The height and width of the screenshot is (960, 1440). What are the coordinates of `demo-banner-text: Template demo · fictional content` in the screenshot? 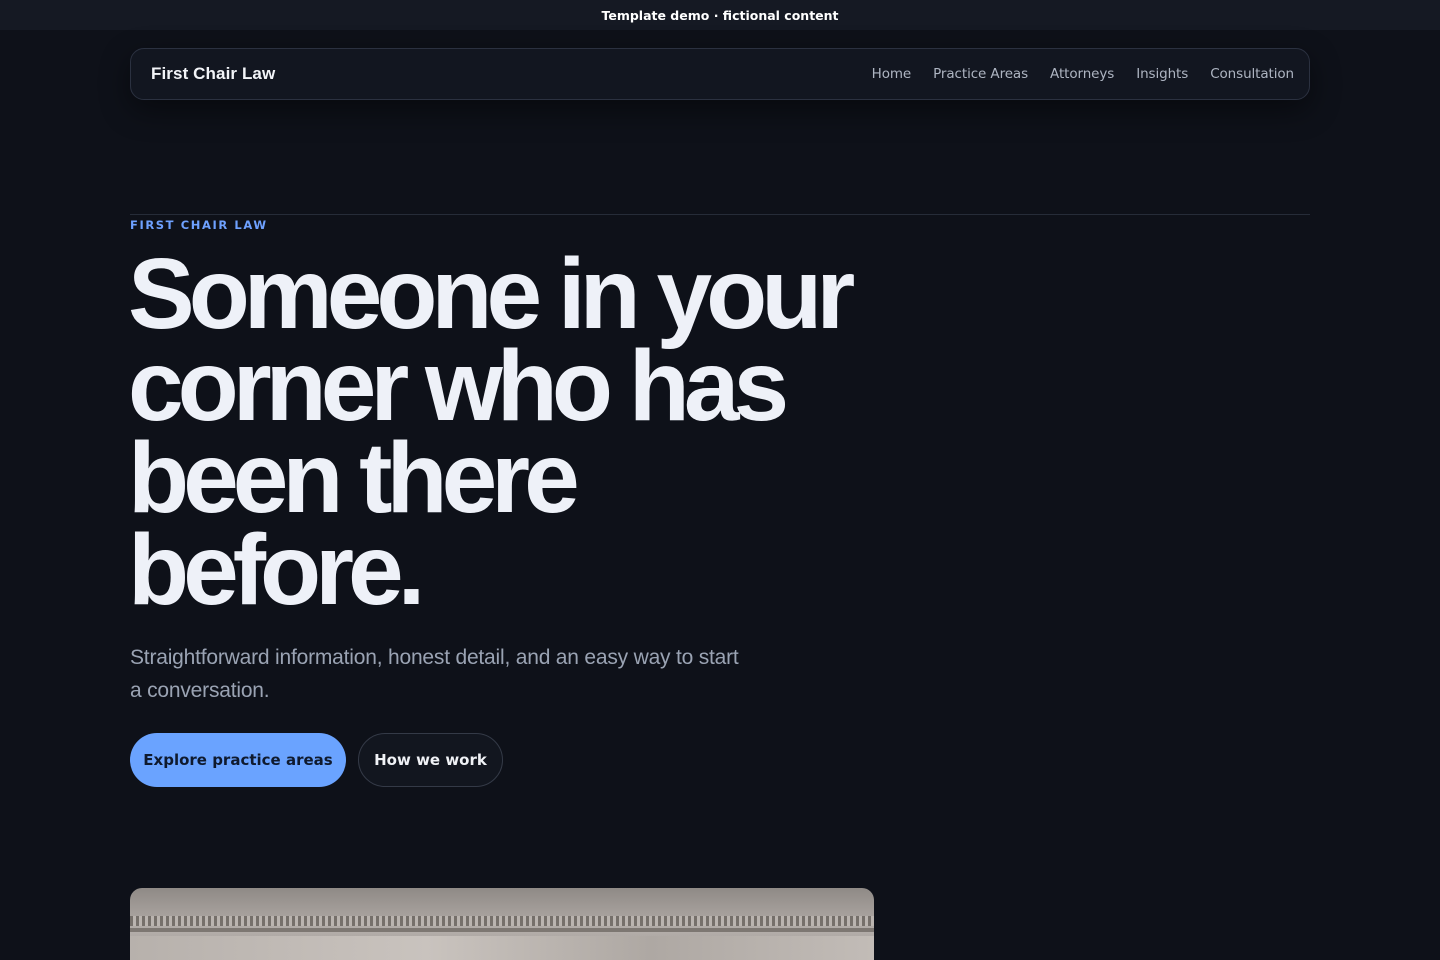 It's located at (720, 15).